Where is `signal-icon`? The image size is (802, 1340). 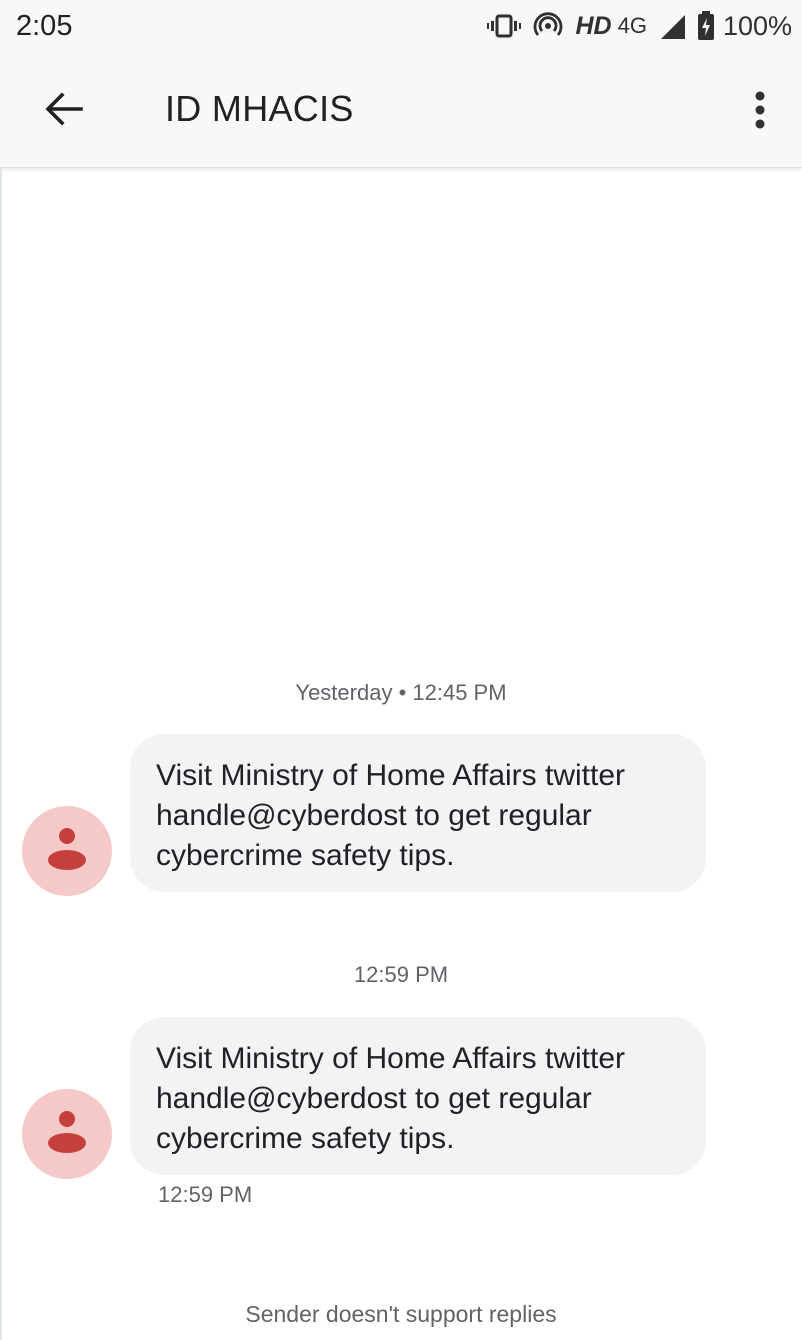 signal-icon is located at coordinates (672, 26).